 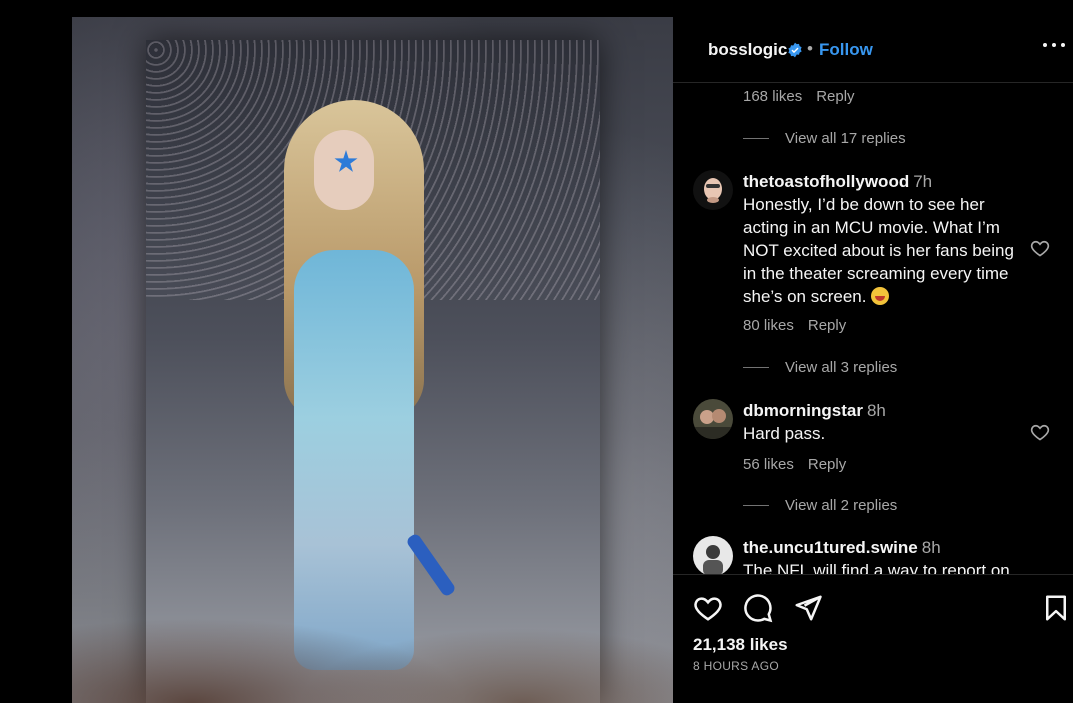 What do you see at coordinates (758, 608) in the screenshot?
I see `comment-bubble-icon` at bounding box center [758, 608].